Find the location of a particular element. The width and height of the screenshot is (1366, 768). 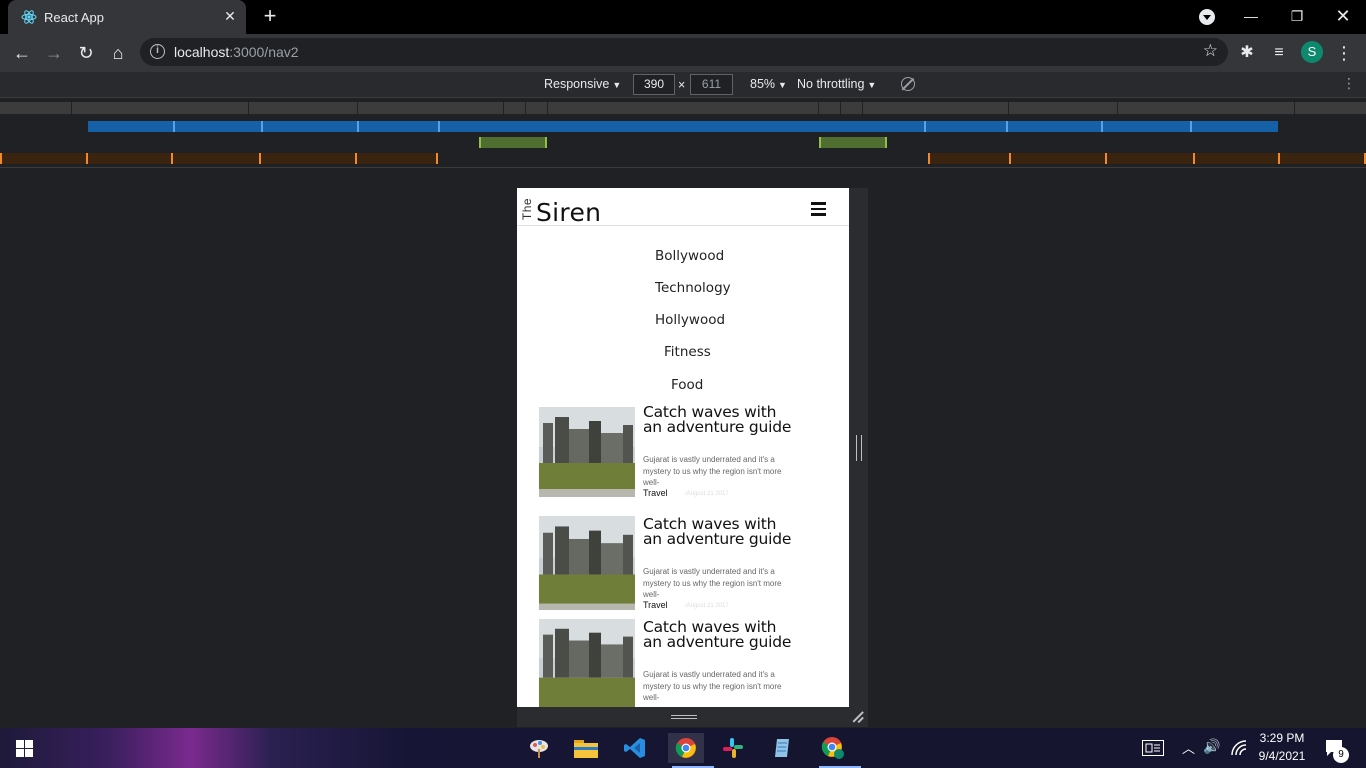

profile-avatar: S is located at coordinates (1312, 52).